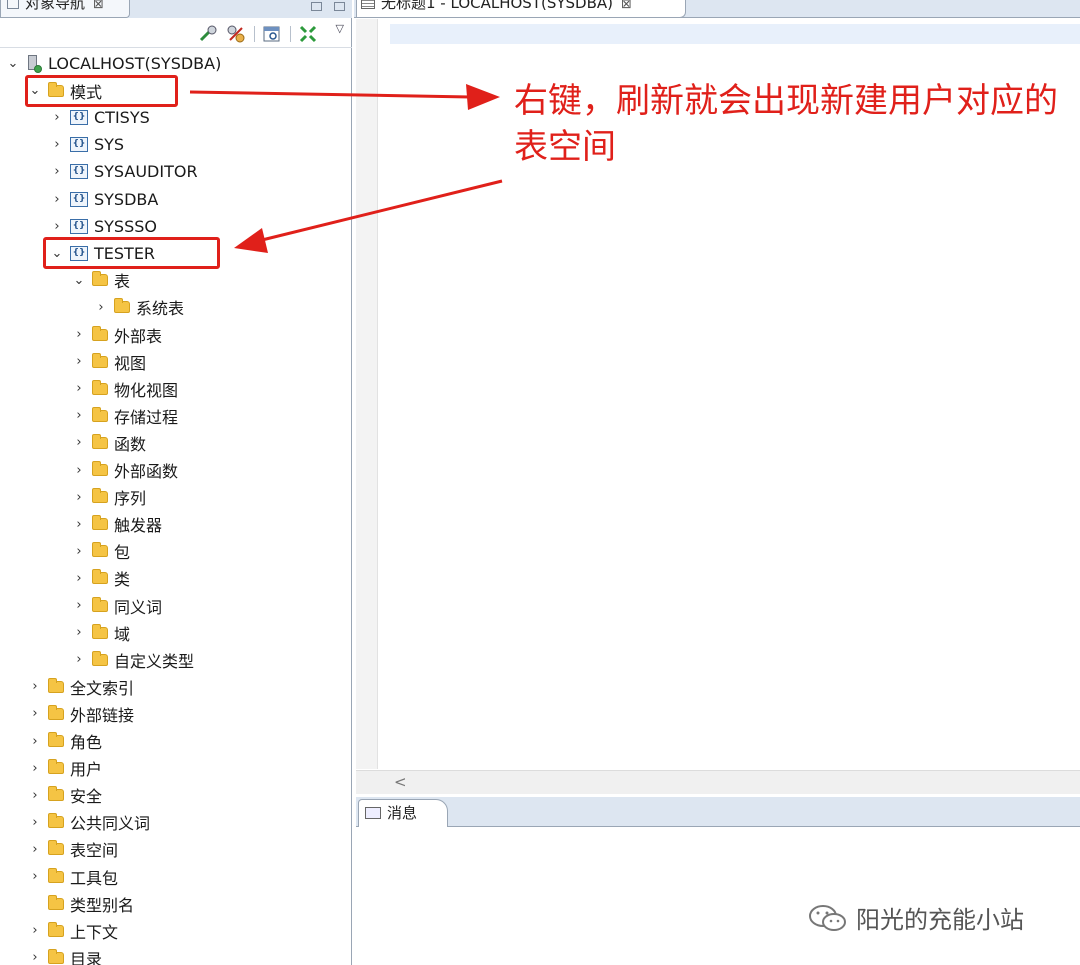 This screenshot has height=965, width=1080. What do you see at coordinates (125, 388) in the screenshot?
I see `tree-item-folder: › 物化视图` at bounding box center [125, 388].